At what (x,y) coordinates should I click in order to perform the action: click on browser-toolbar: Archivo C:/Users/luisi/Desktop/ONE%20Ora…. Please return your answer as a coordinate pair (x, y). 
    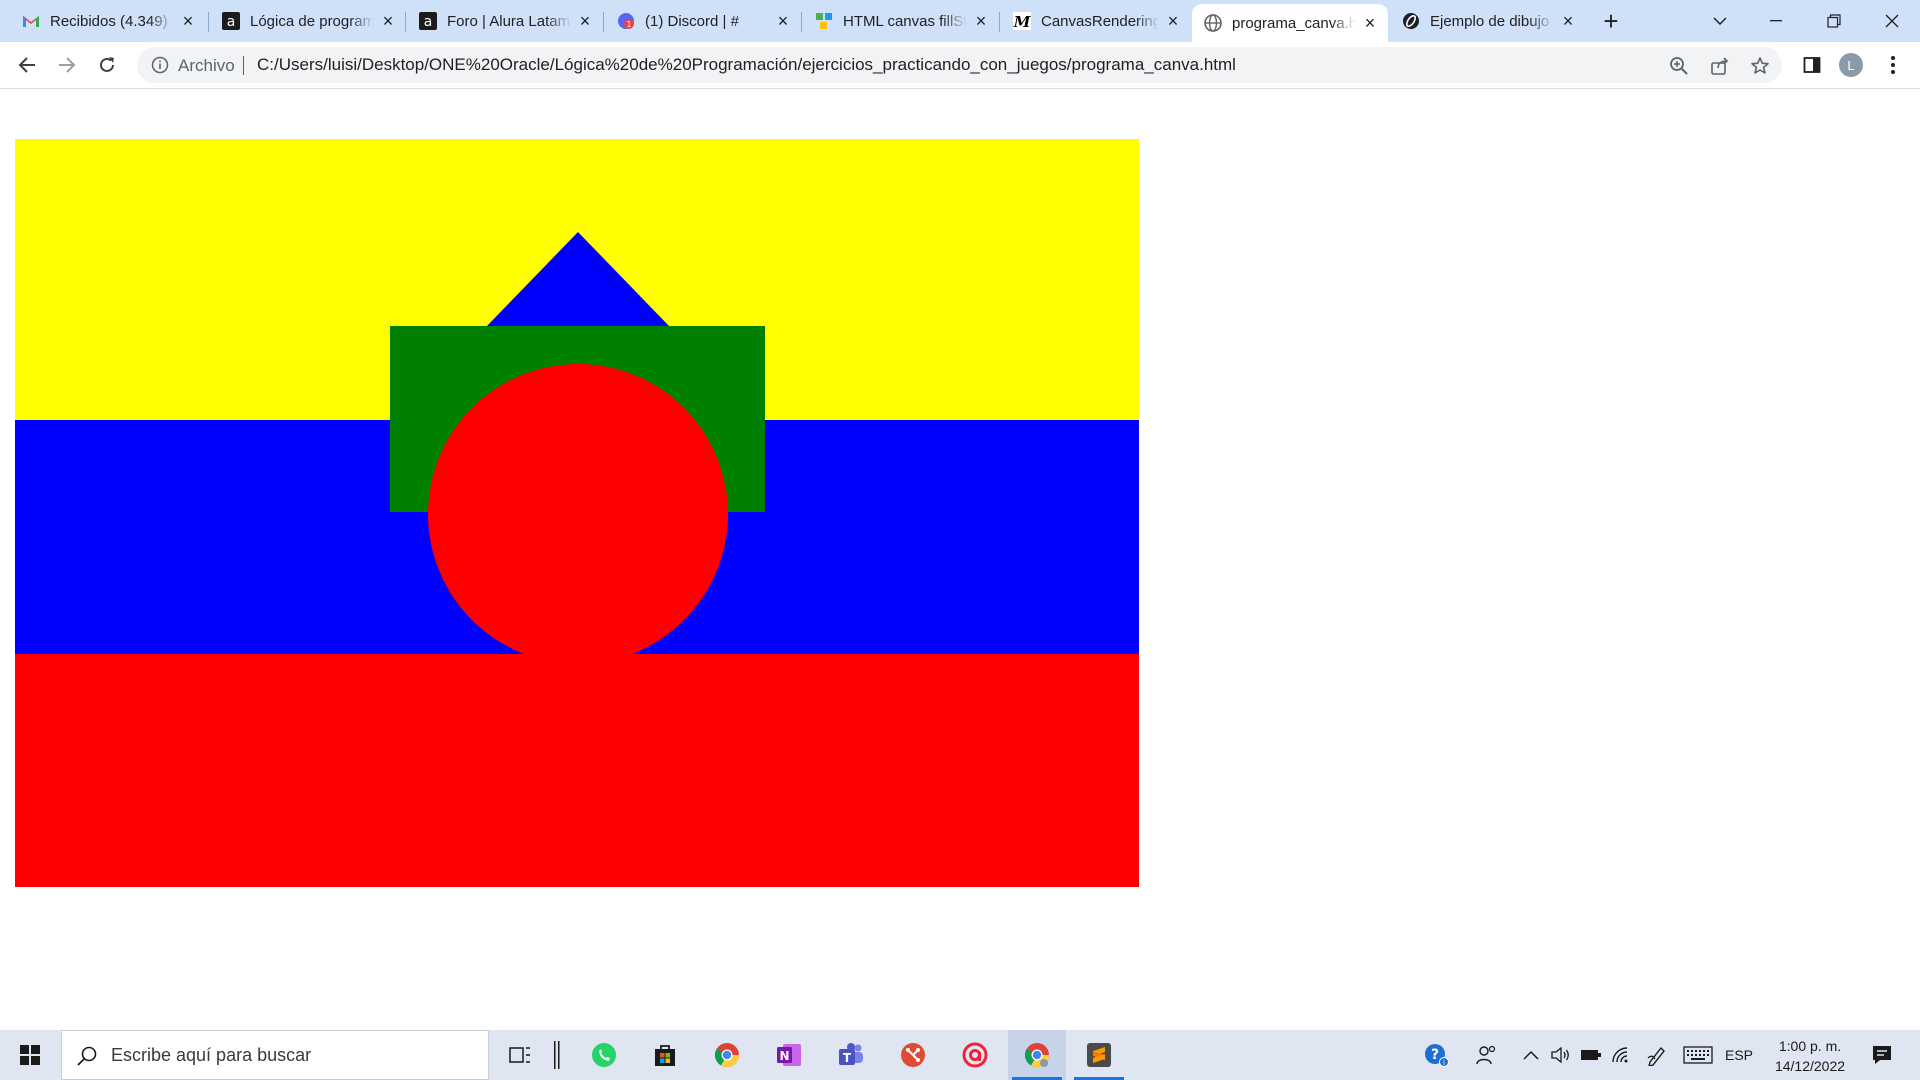
    Looking at the image, I should click on (960, 65).